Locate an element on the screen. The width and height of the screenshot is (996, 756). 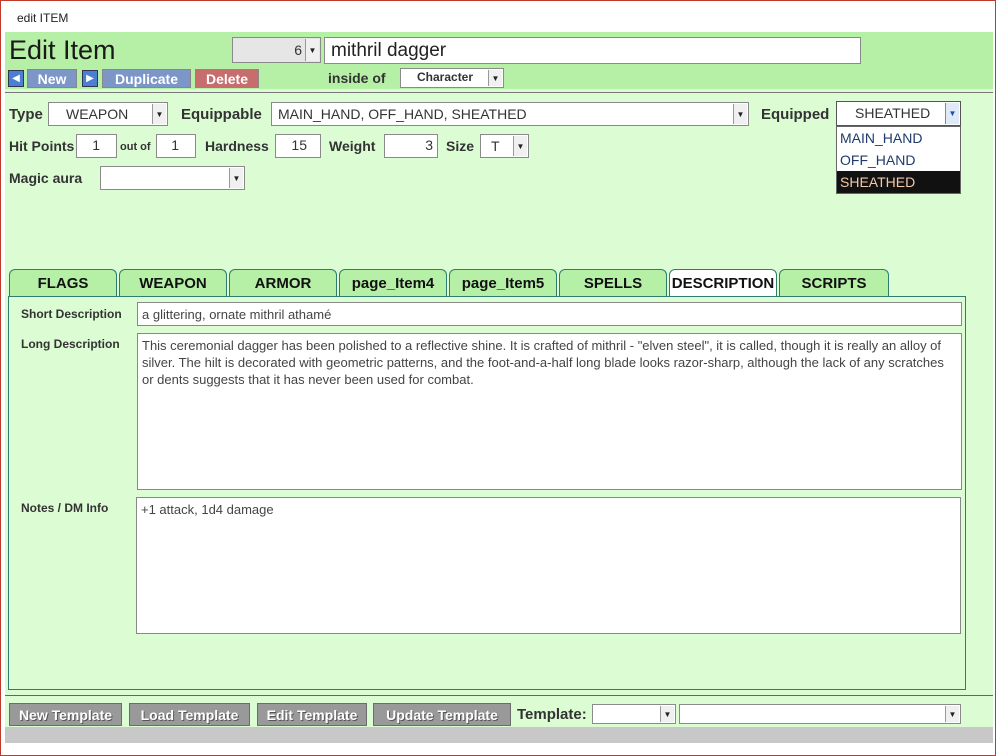
load-template-button: Load Template is located at coordinates (189, 714).